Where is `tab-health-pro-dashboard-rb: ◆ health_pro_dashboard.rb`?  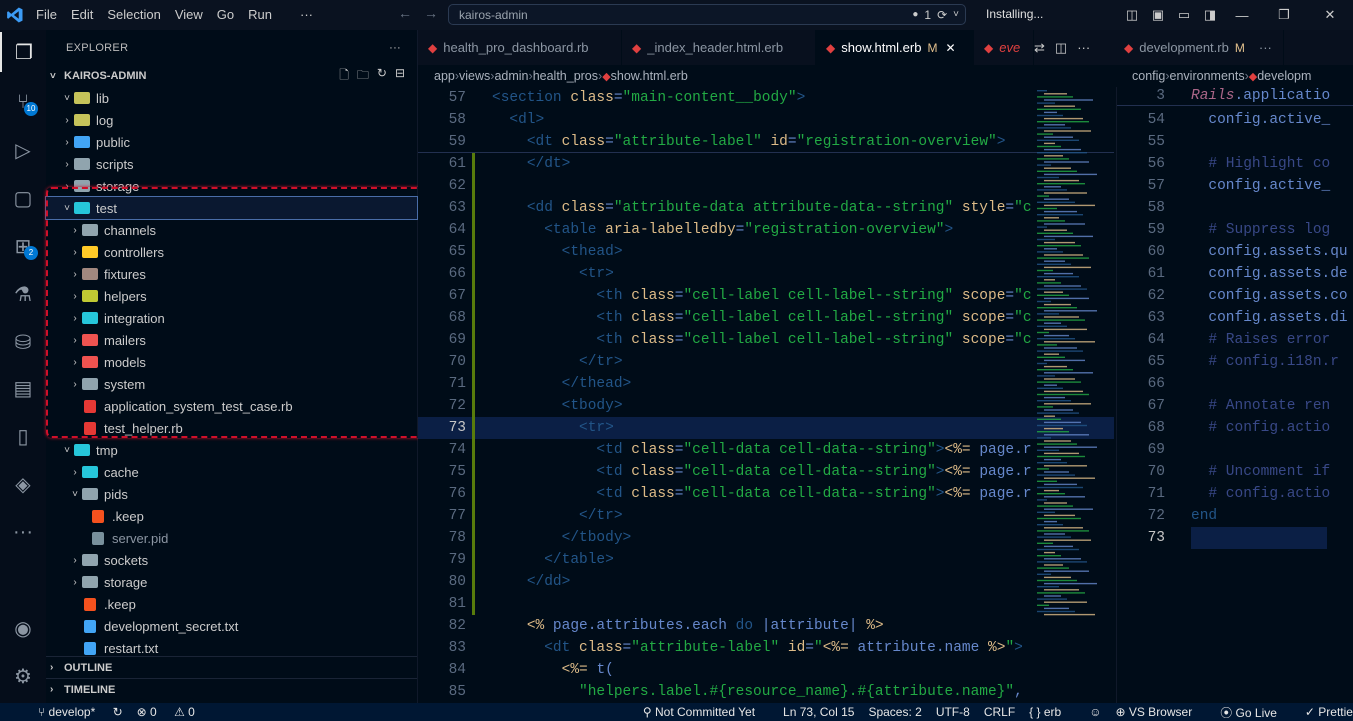
tab-health-pro-dashboard-rb: ◆ health_pro_dashboard.rb is located at coordinates (520, 47).